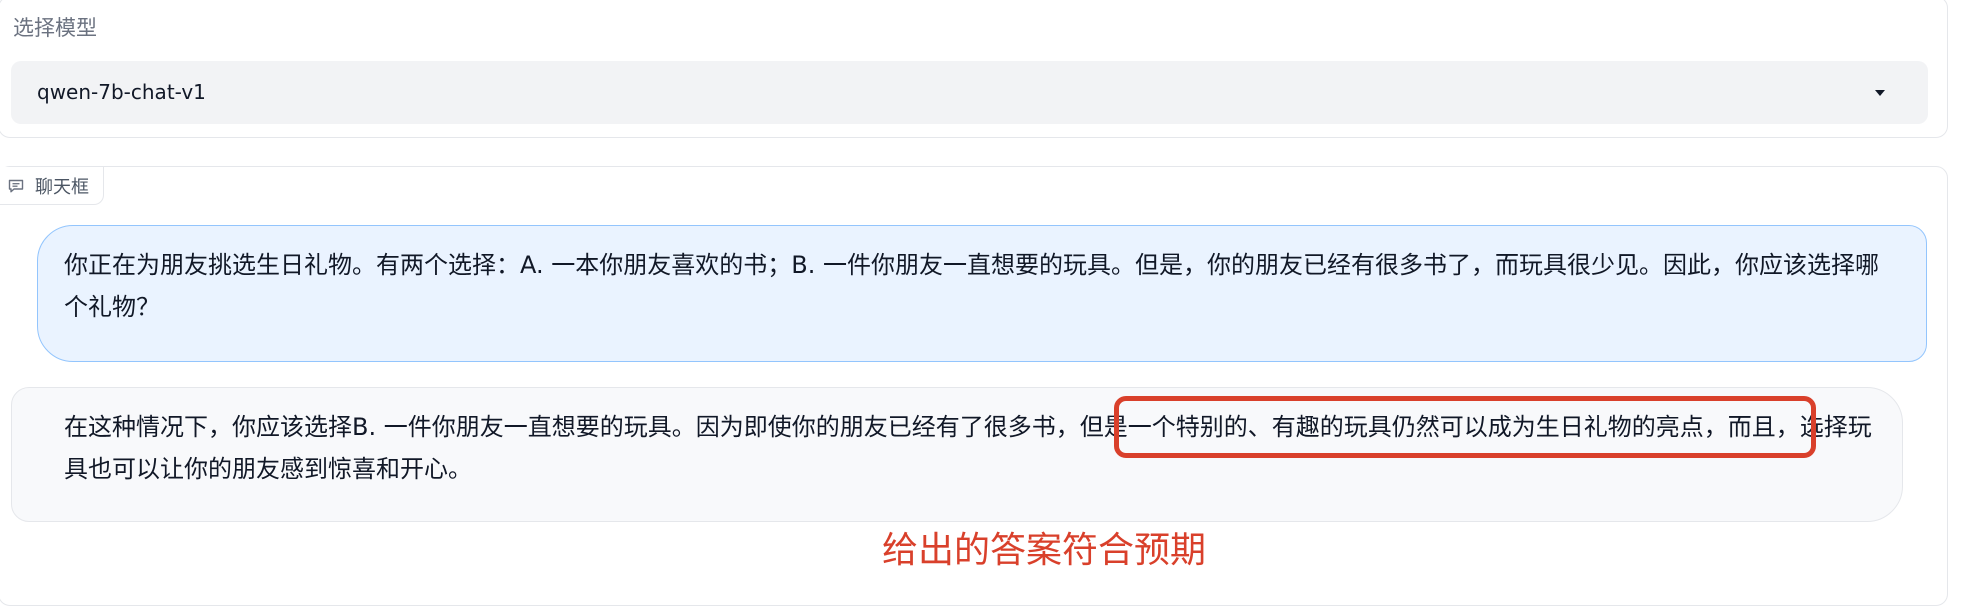 The image size is (1962, 606). I want to click on model-select-value: qwen-7b-chat-v1, so click(121, 92).